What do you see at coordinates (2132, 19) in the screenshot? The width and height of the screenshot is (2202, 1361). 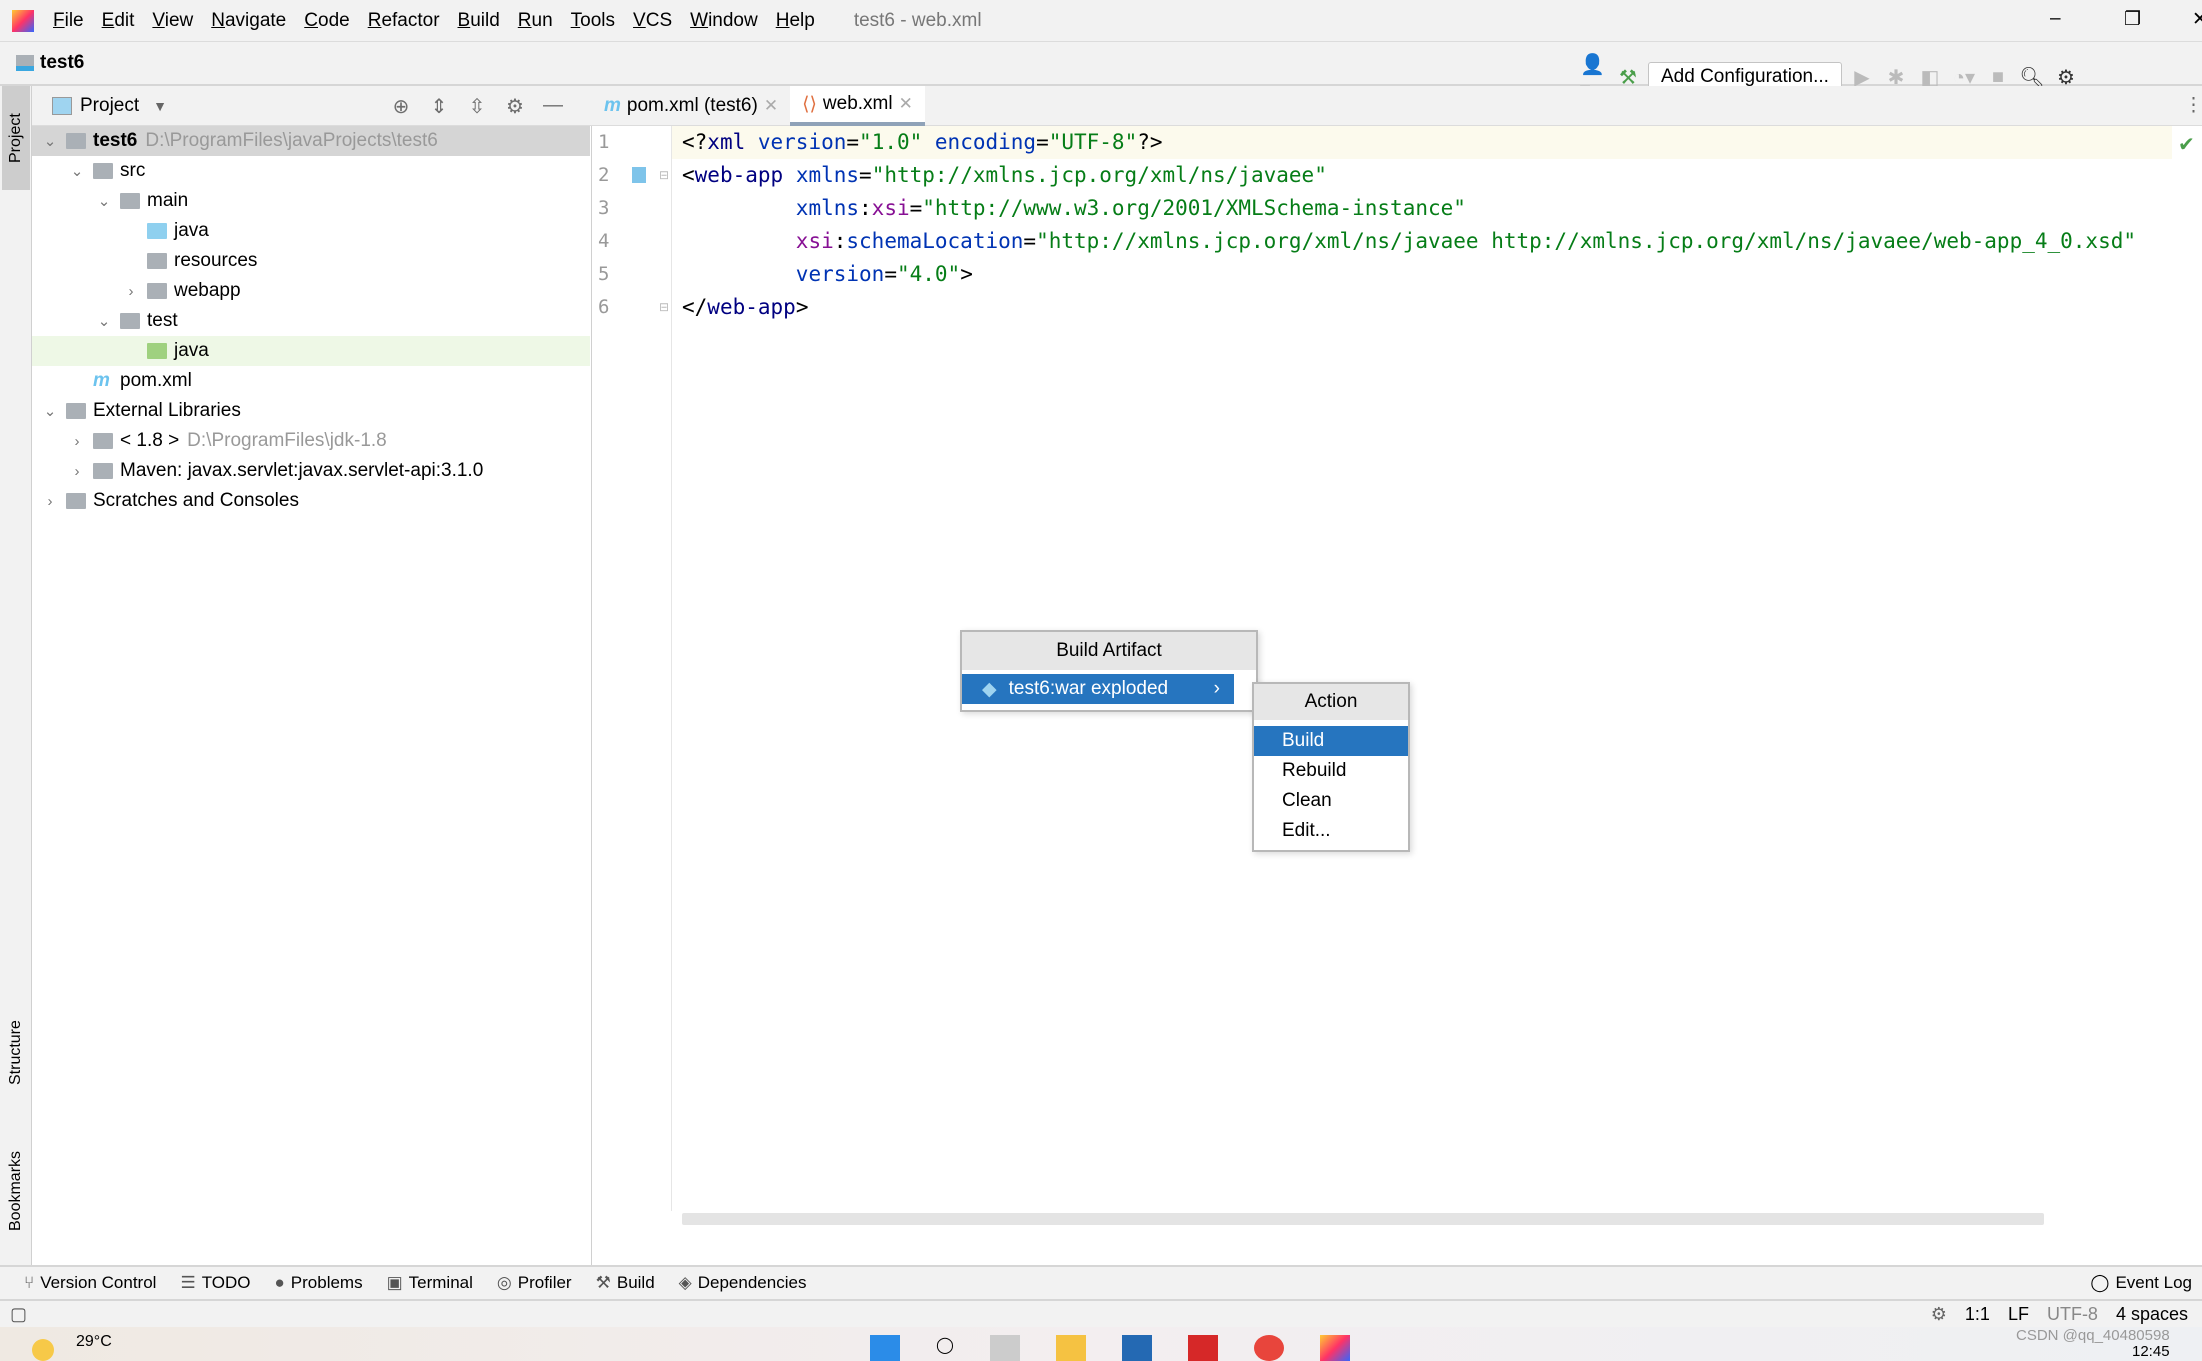 I see `restore-button: ❐` at bounding box center [2132, 19].